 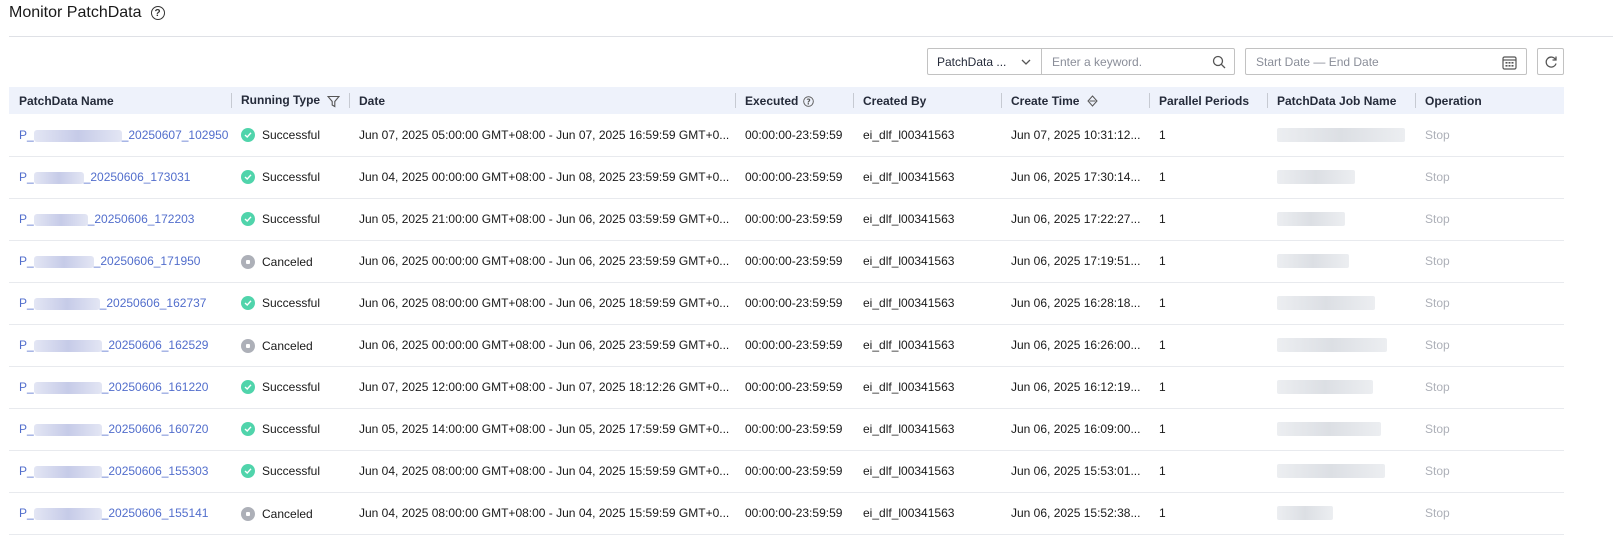 I want to click on patchdata-name-link: P_ _20250606_161220, so click(x=113, y=387).